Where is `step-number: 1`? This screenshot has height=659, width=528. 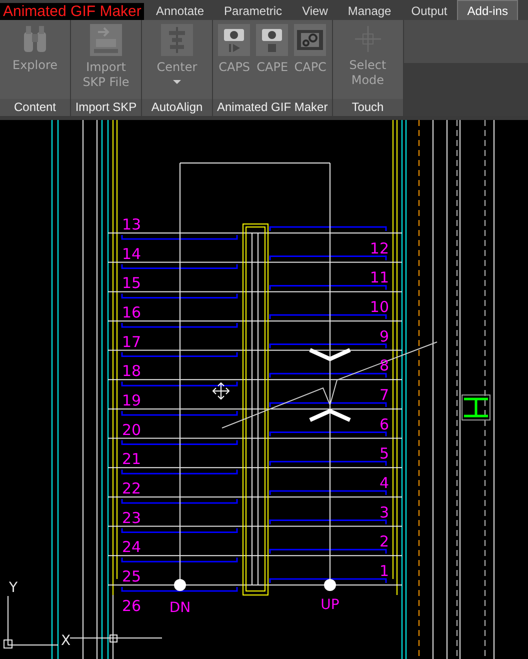
step-number: 1 is located at coordinates (384, 571).